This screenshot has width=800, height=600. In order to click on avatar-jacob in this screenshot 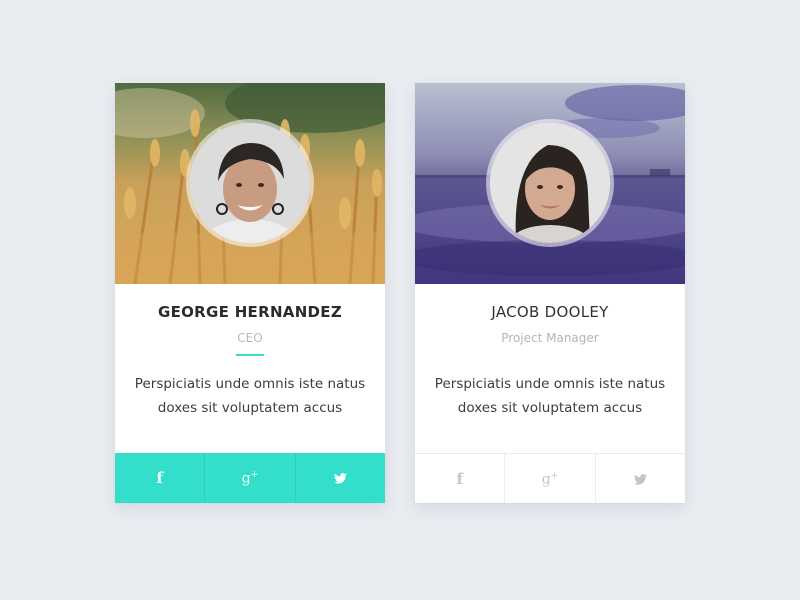, I will do `click(550, 183)`.